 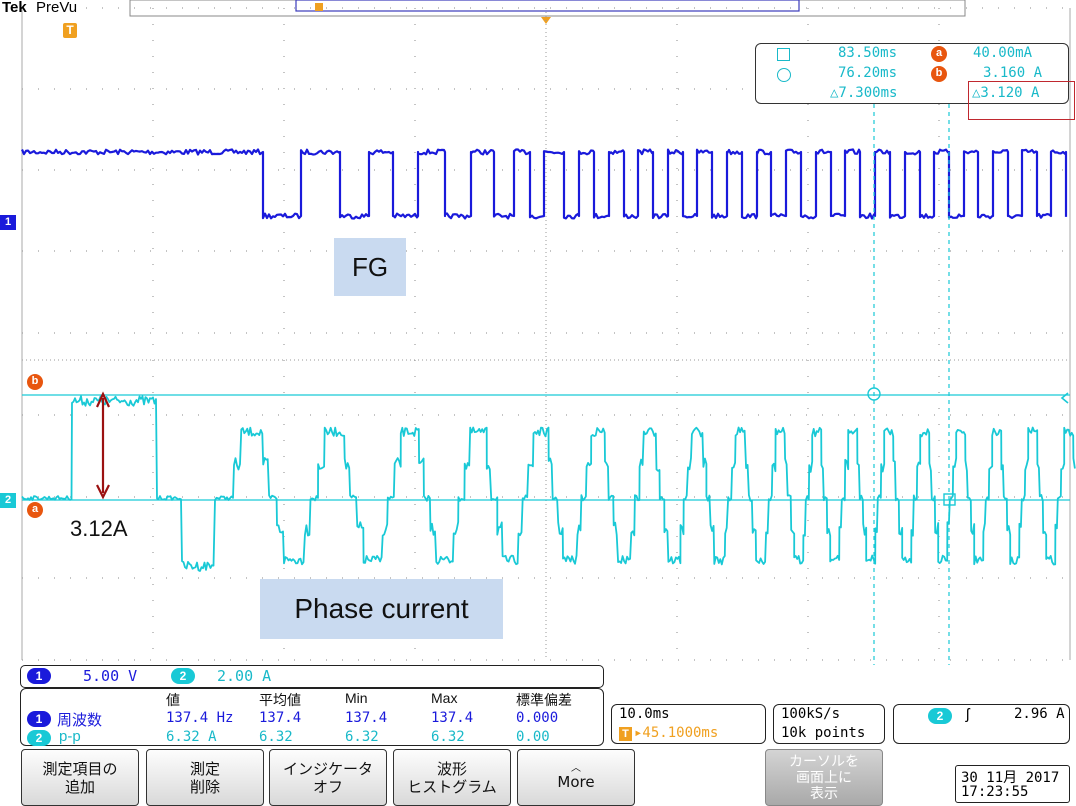 I want to click on ch1-scale-badge: 1, so click(x=39, y=676).